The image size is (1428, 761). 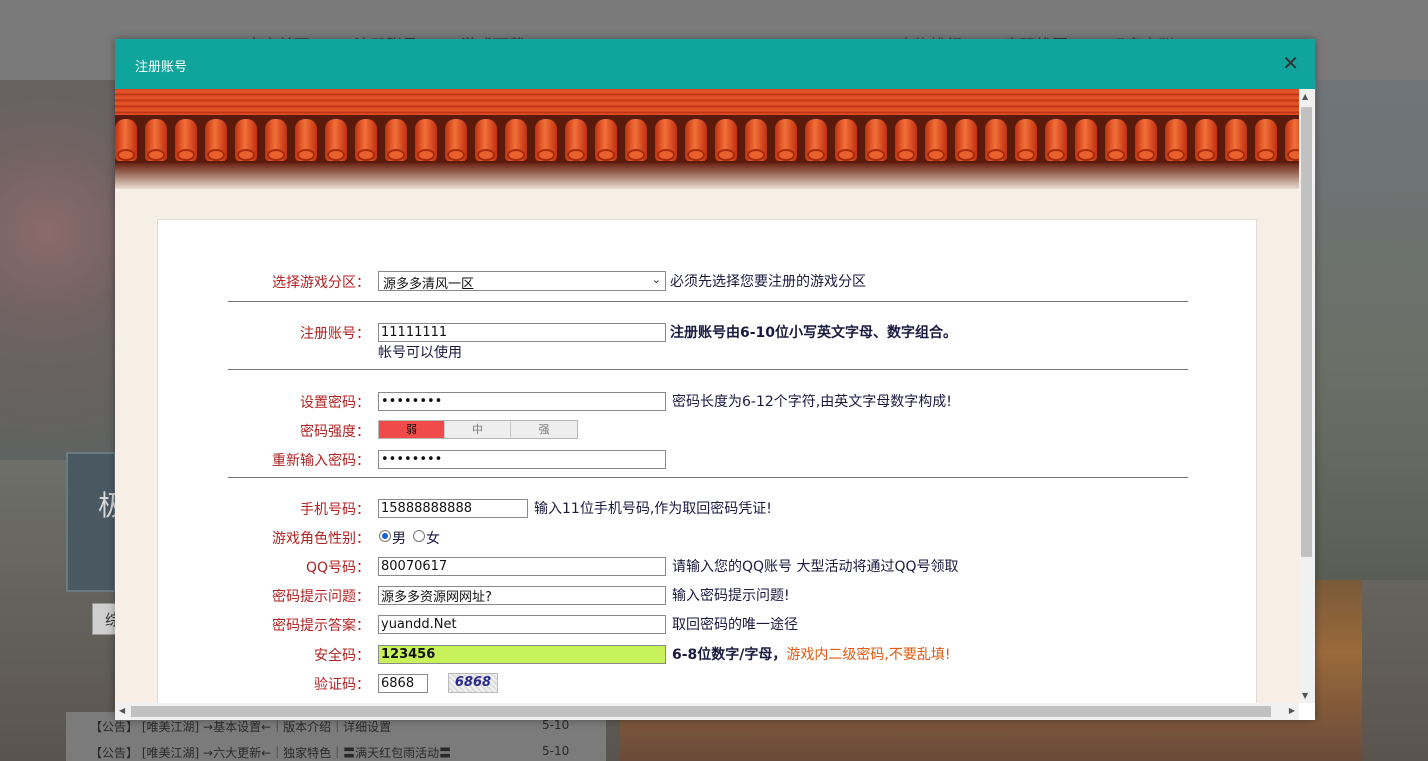 I want to click on phone-input, so click(x=453, y=508).